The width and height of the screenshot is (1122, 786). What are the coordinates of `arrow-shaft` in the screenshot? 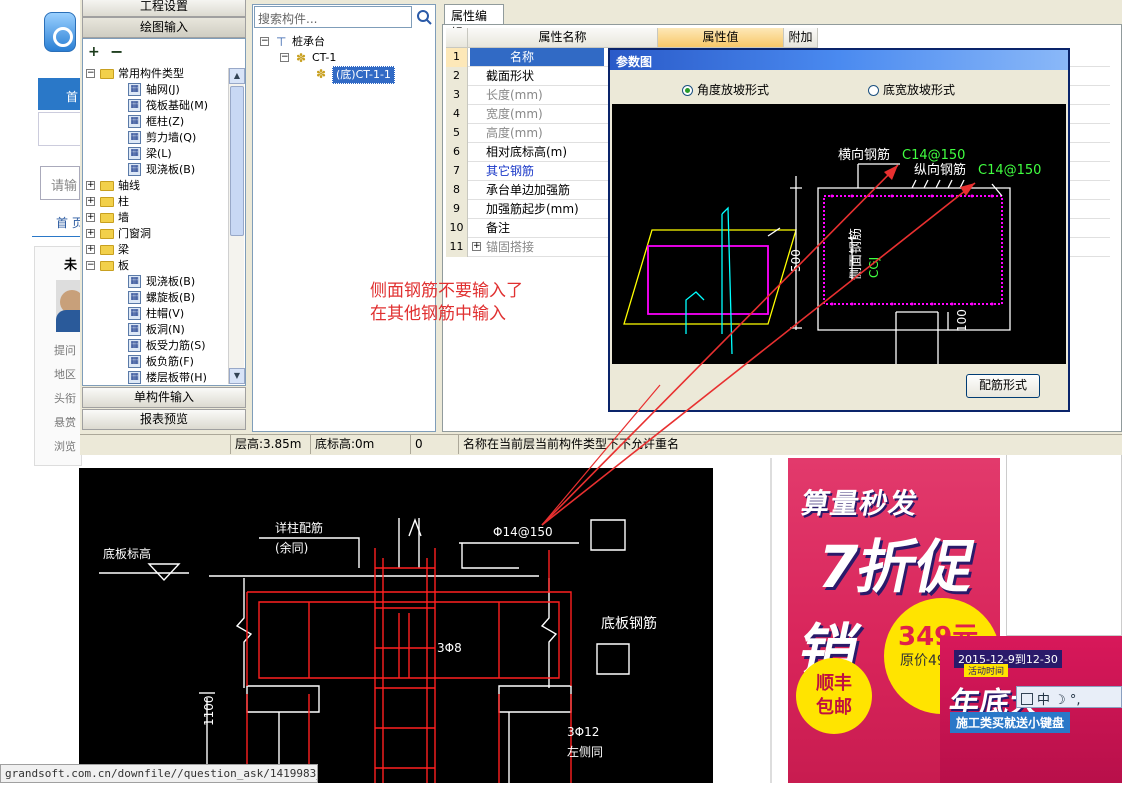 It's located at (601, 455).